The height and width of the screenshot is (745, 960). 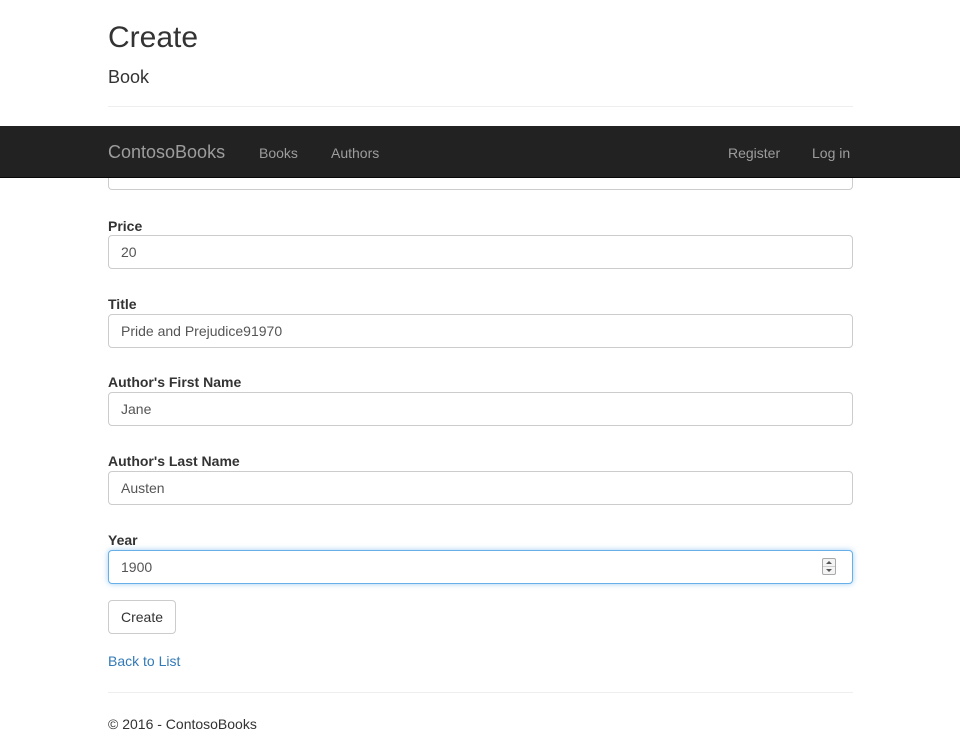 I want to click on price-field, so click(x=480, y=252).